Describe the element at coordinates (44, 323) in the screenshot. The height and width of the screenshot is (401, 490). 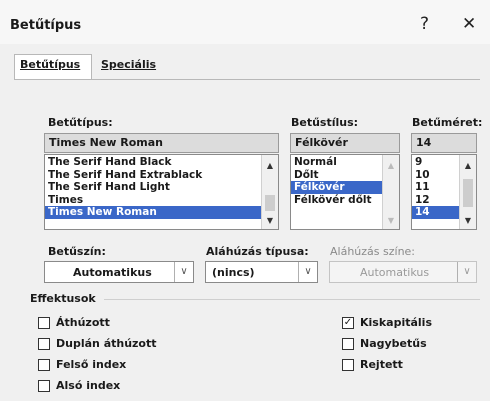
I see `strikethrough-checkbox` at that location.